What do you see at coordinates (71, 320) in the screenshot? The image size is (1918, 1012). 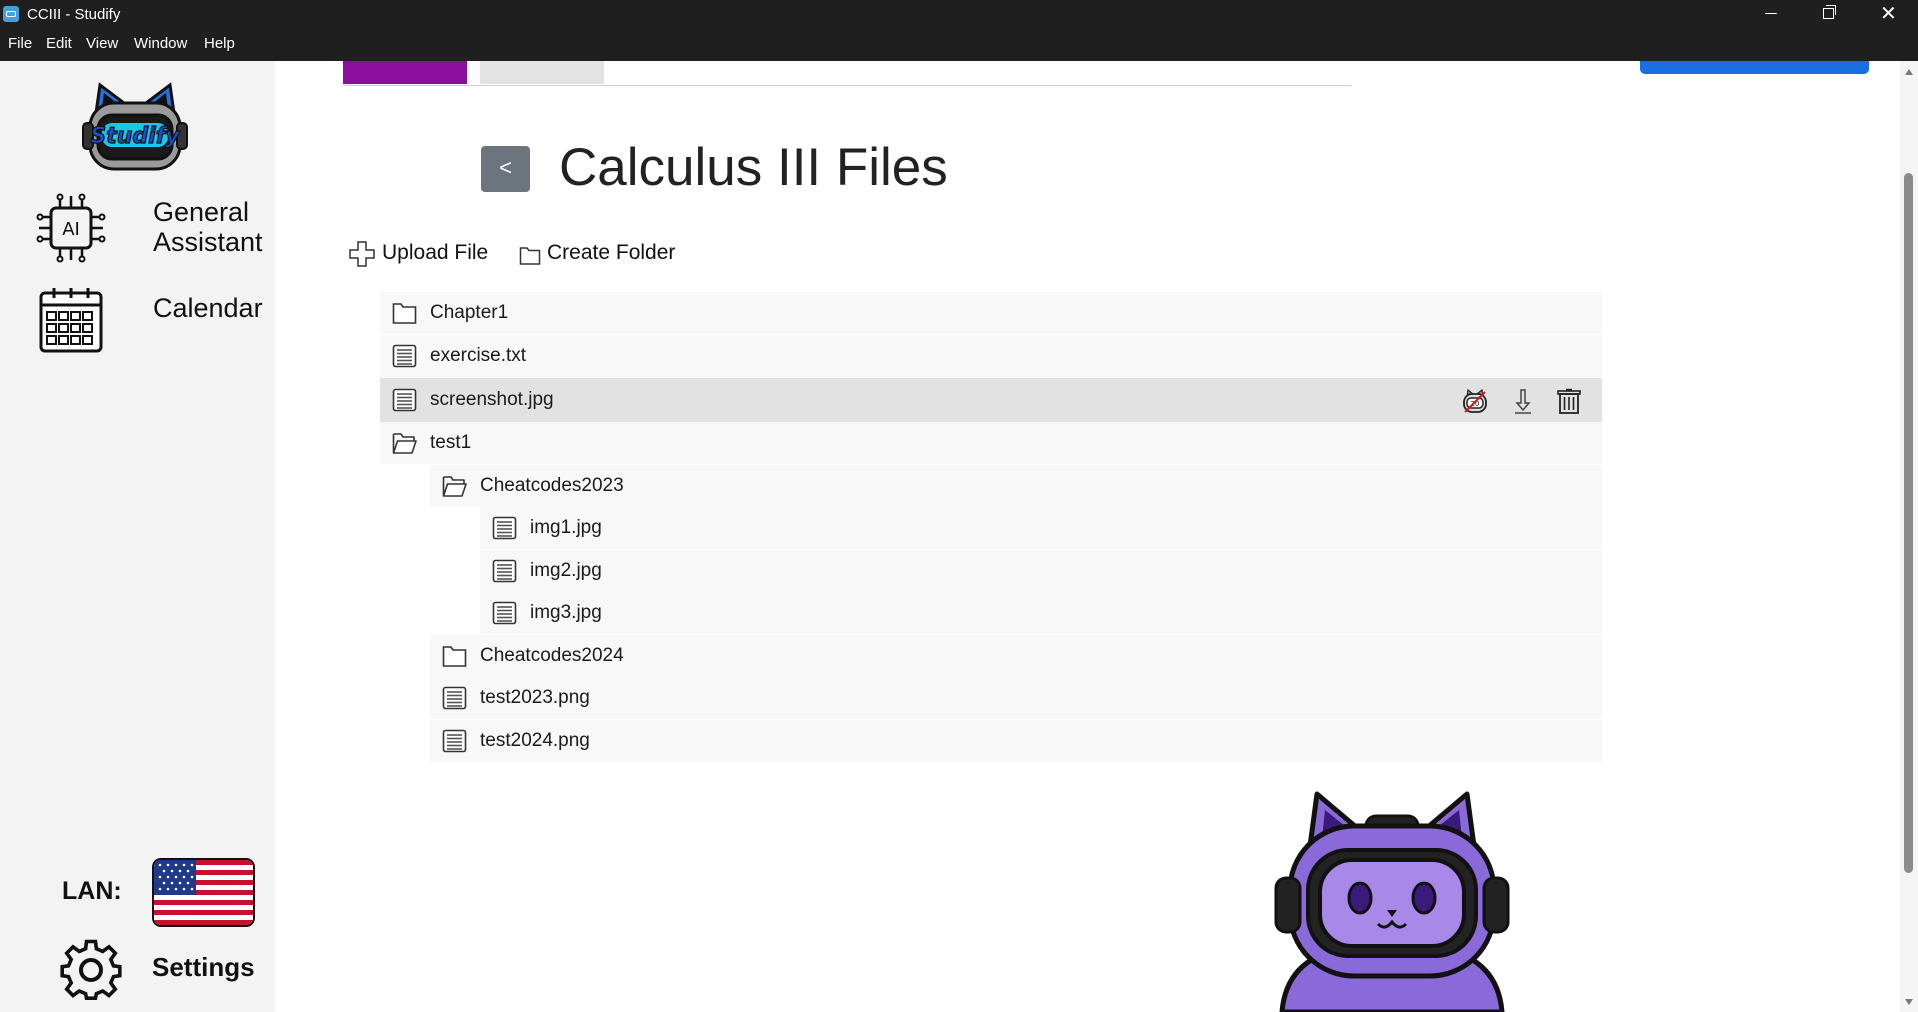 I see `calendar-icon` at bounding box center [71, 320].